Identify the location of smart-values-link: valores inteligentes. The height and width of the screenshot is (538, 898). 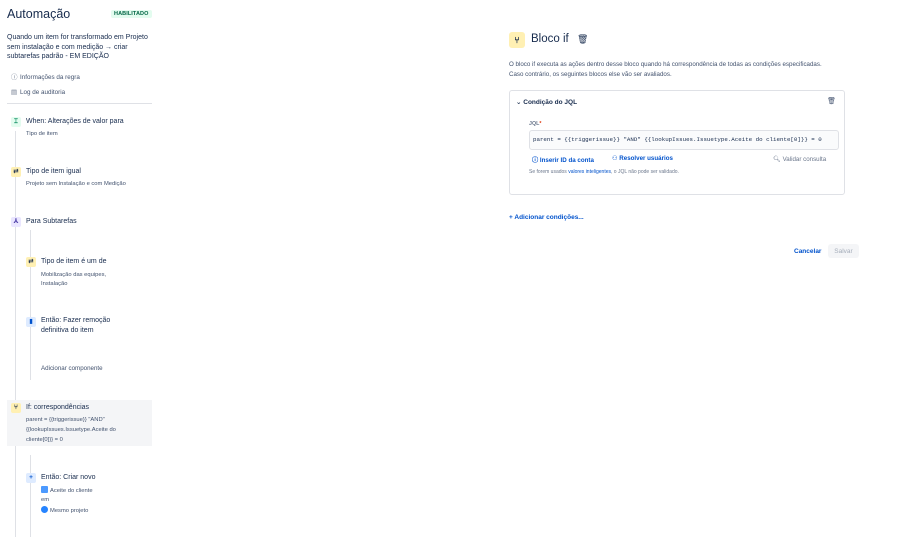
(589, 172).